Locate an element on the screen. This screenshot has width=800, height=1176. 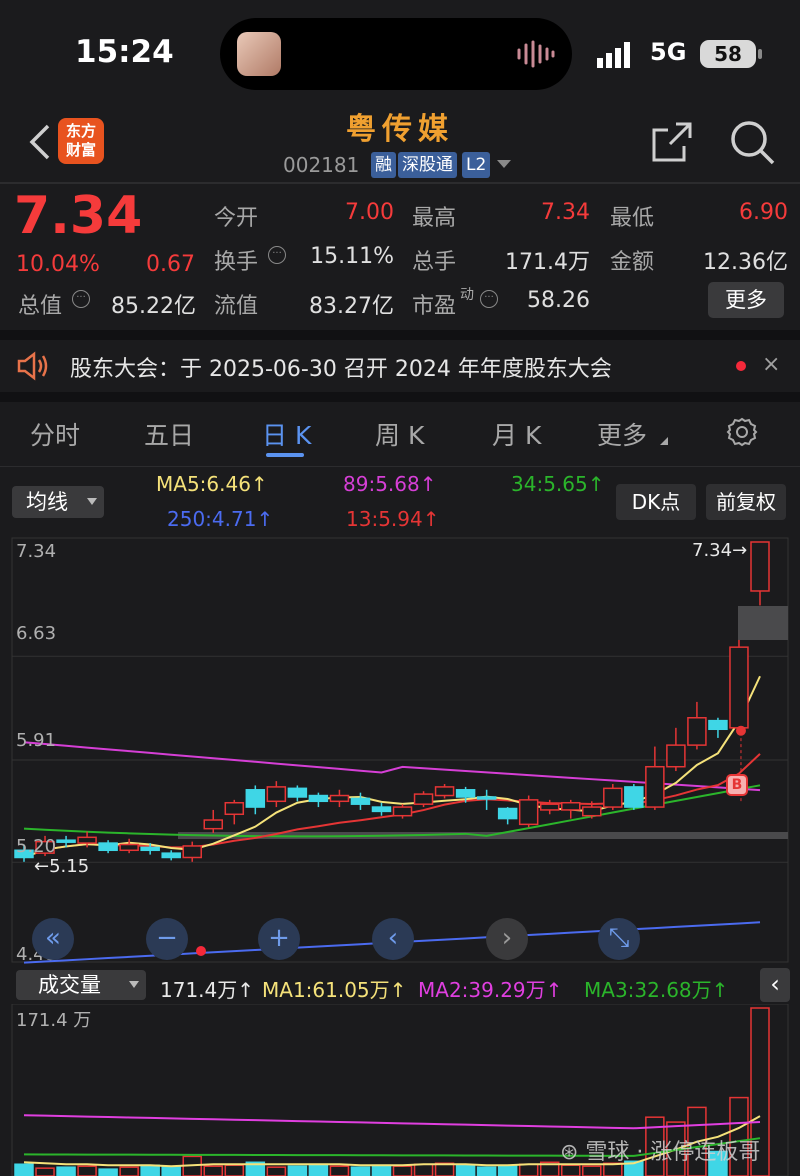
fullscreen-icon: ⤡ is located at coordinates (619, 939).